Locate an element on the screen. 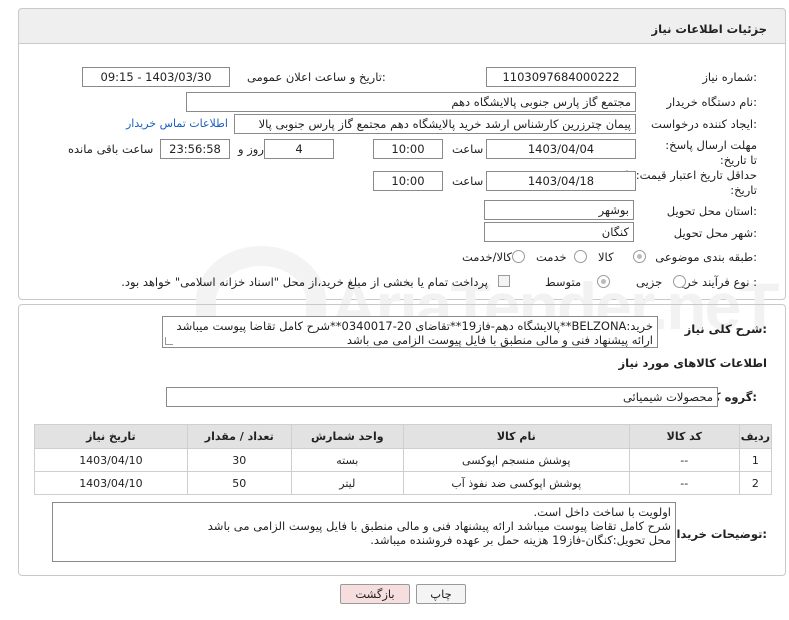 The width and height of the screenshot is (789, 620). cell-item-name: پوشش منسجم اپوکسی is located at coordinates (516, 460).